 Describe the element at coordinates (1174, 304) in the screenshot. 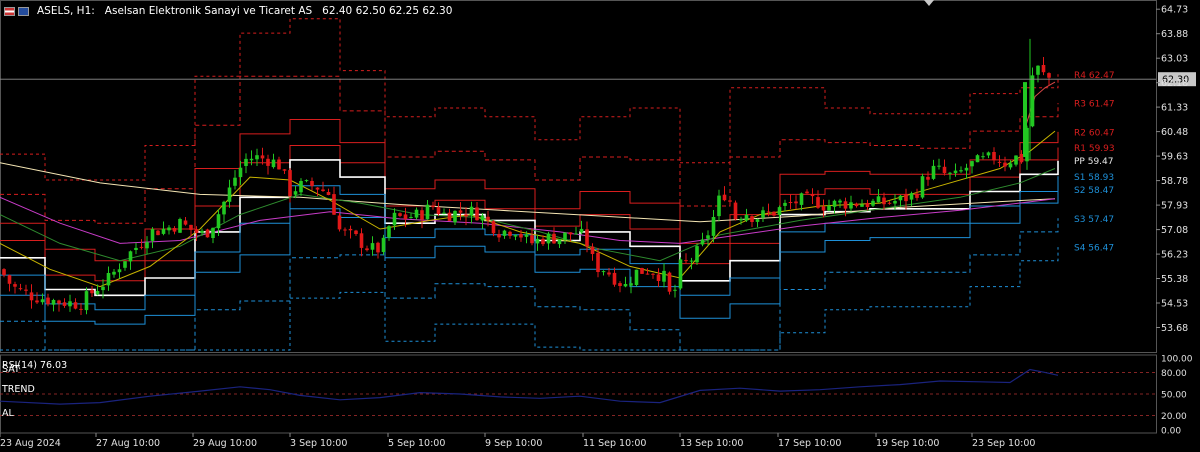

I see `y-tick-label: 54.53` at that location.